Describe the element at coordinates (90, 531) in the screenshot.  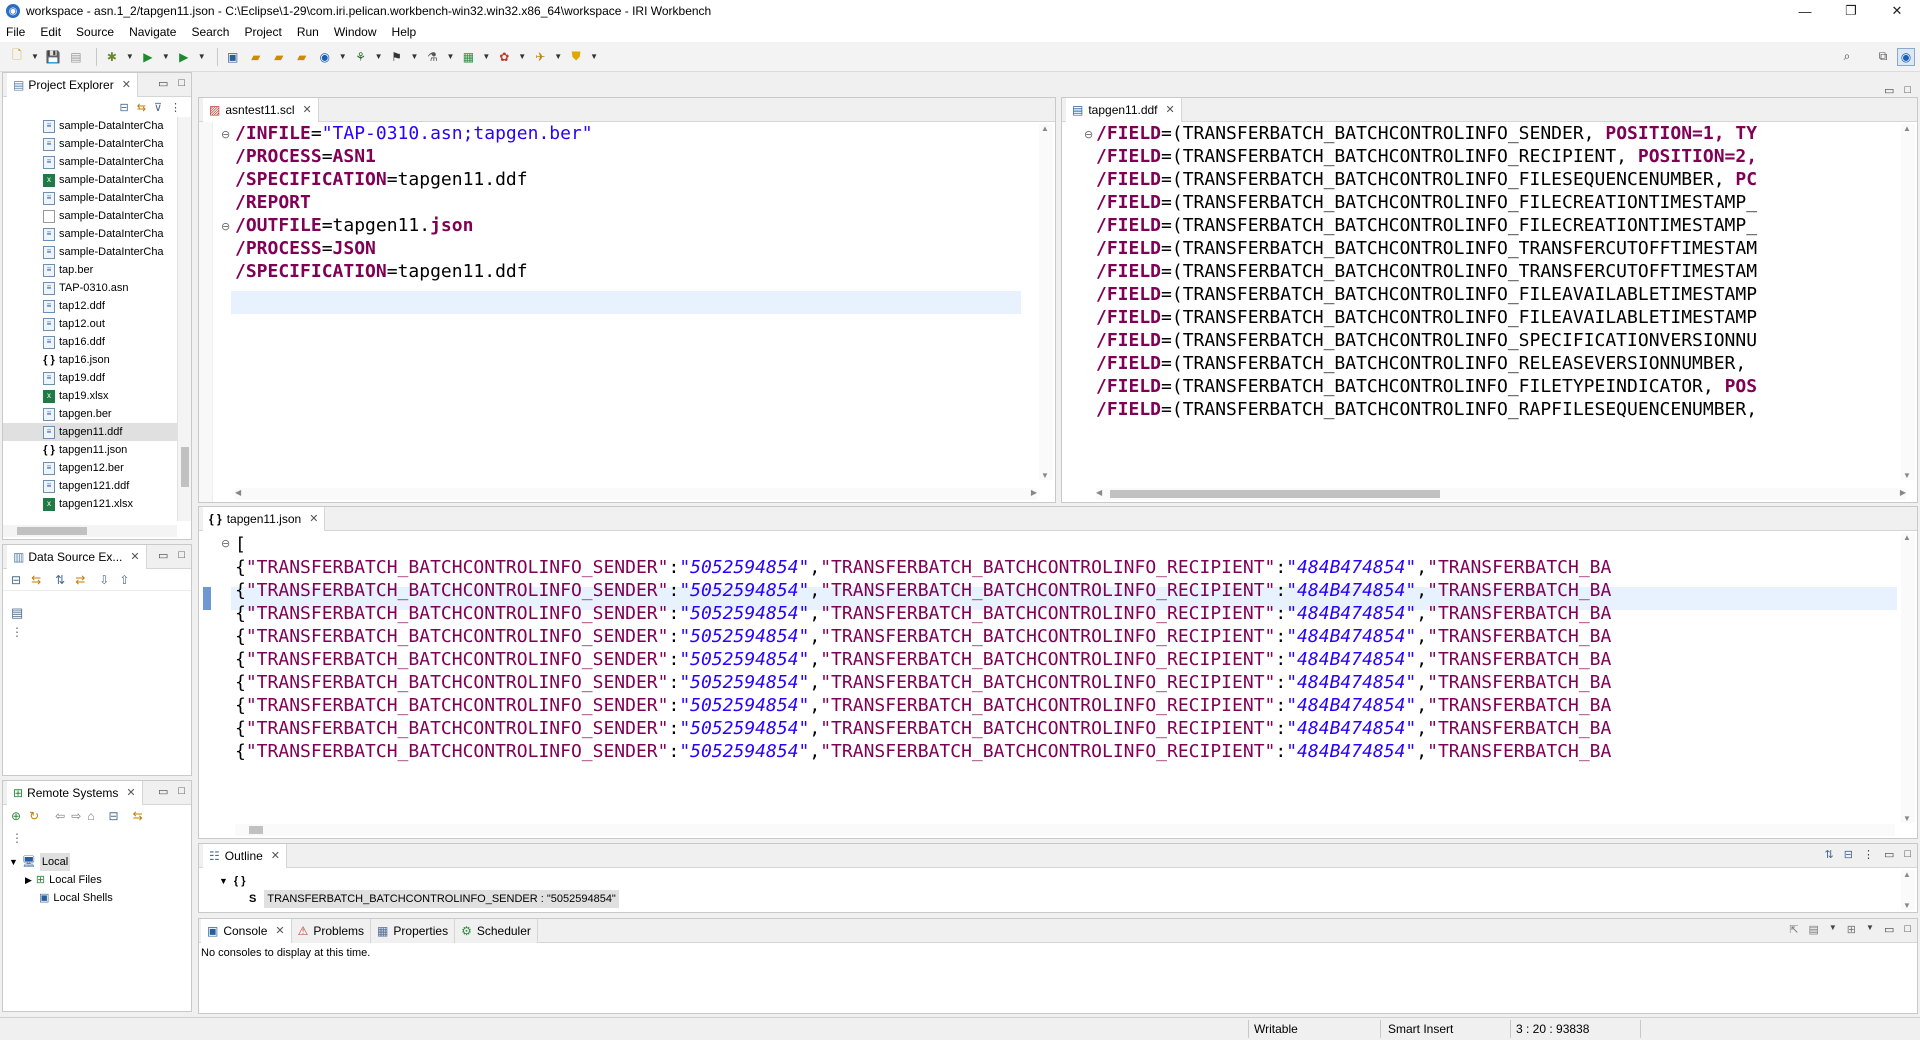
I see `project-explorer-hscrollbar` at that location.